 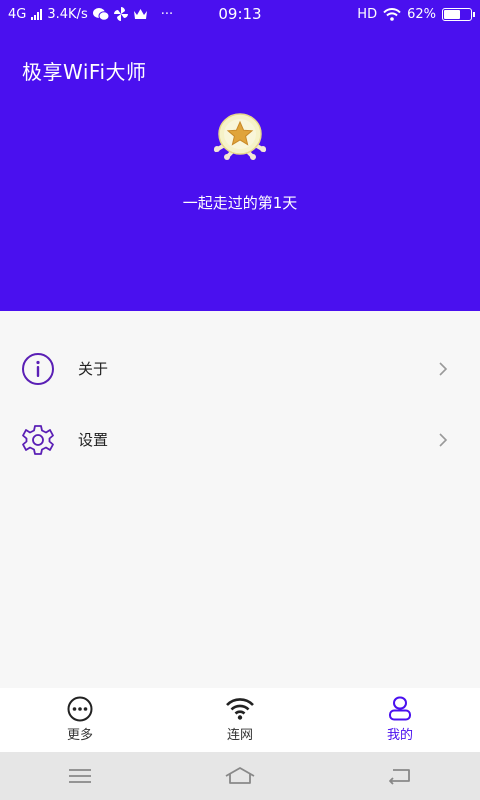 What do you see at coordinates (240, 709) in the screenshot?
I see `wifi-icon` at bounding box center [240, 709].